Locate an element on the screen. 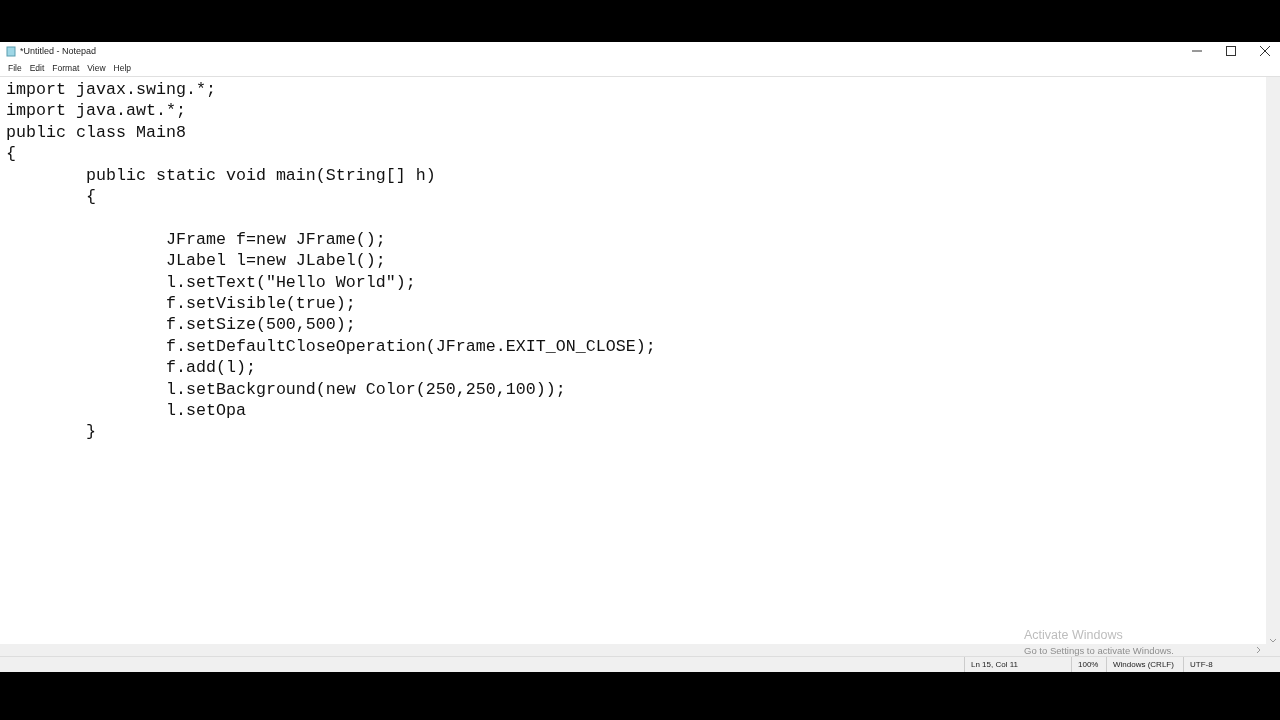 This screenshot has height=720, width=1280. menu-item: Edit is located at coordinates (37, 68).